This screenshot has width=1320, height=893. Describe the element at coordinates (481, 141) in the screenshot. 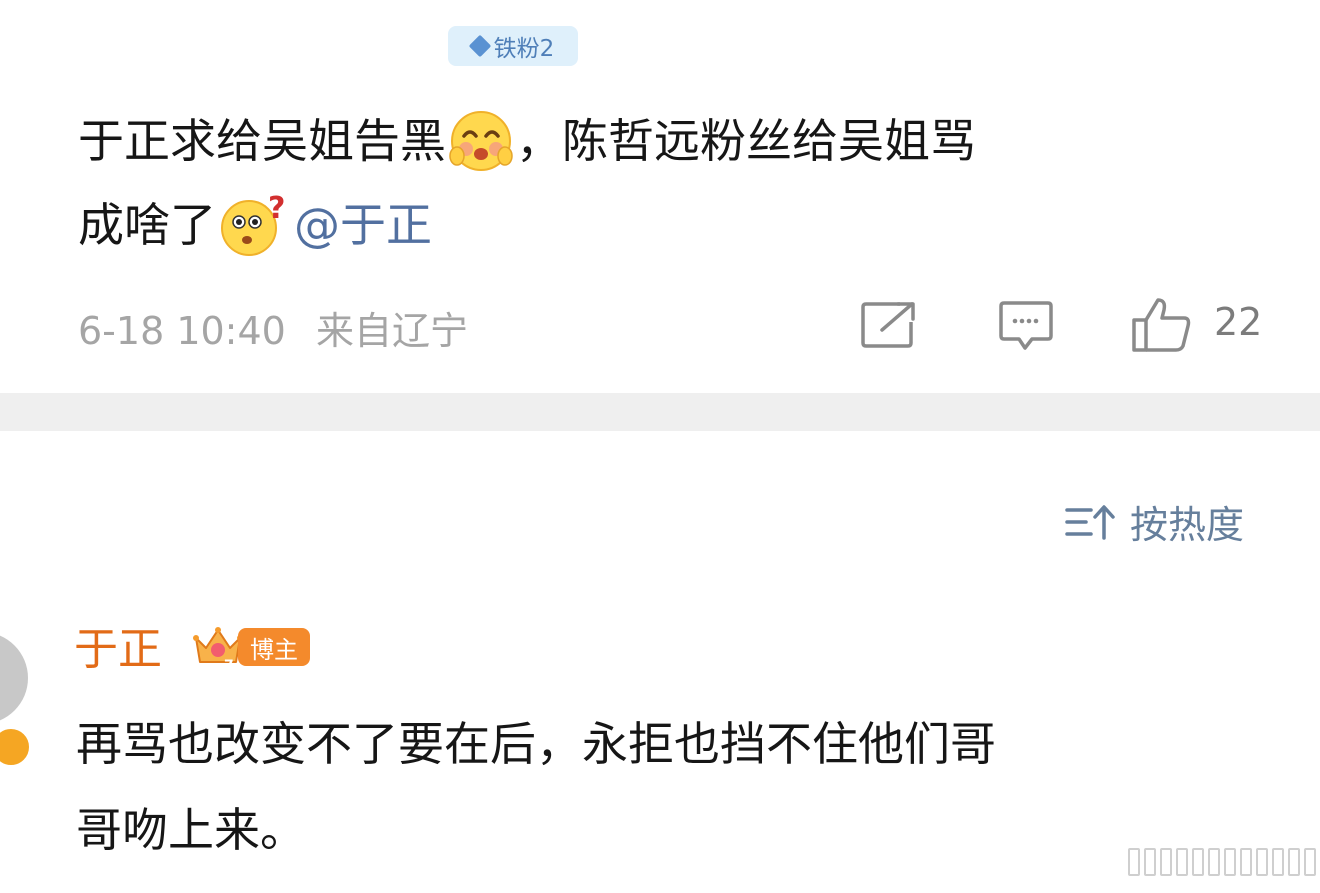

I see `smiling-blush-emoji-icon` at that location.